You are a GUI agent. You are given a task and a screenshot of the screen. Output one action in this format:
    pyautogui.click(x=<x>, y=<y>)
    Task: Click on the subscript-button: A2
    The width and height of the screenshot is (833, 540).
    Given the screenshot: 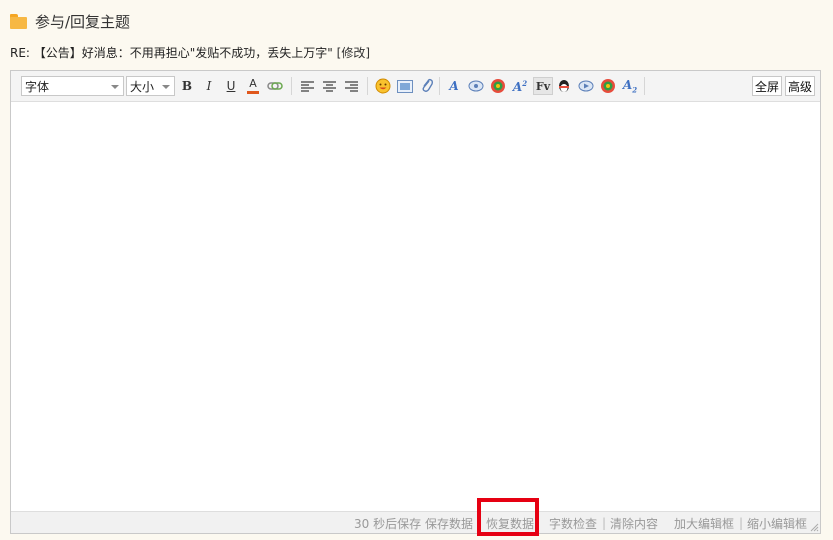 What is the action you would take?
    pyautogui.click(x=630, y=86)
    